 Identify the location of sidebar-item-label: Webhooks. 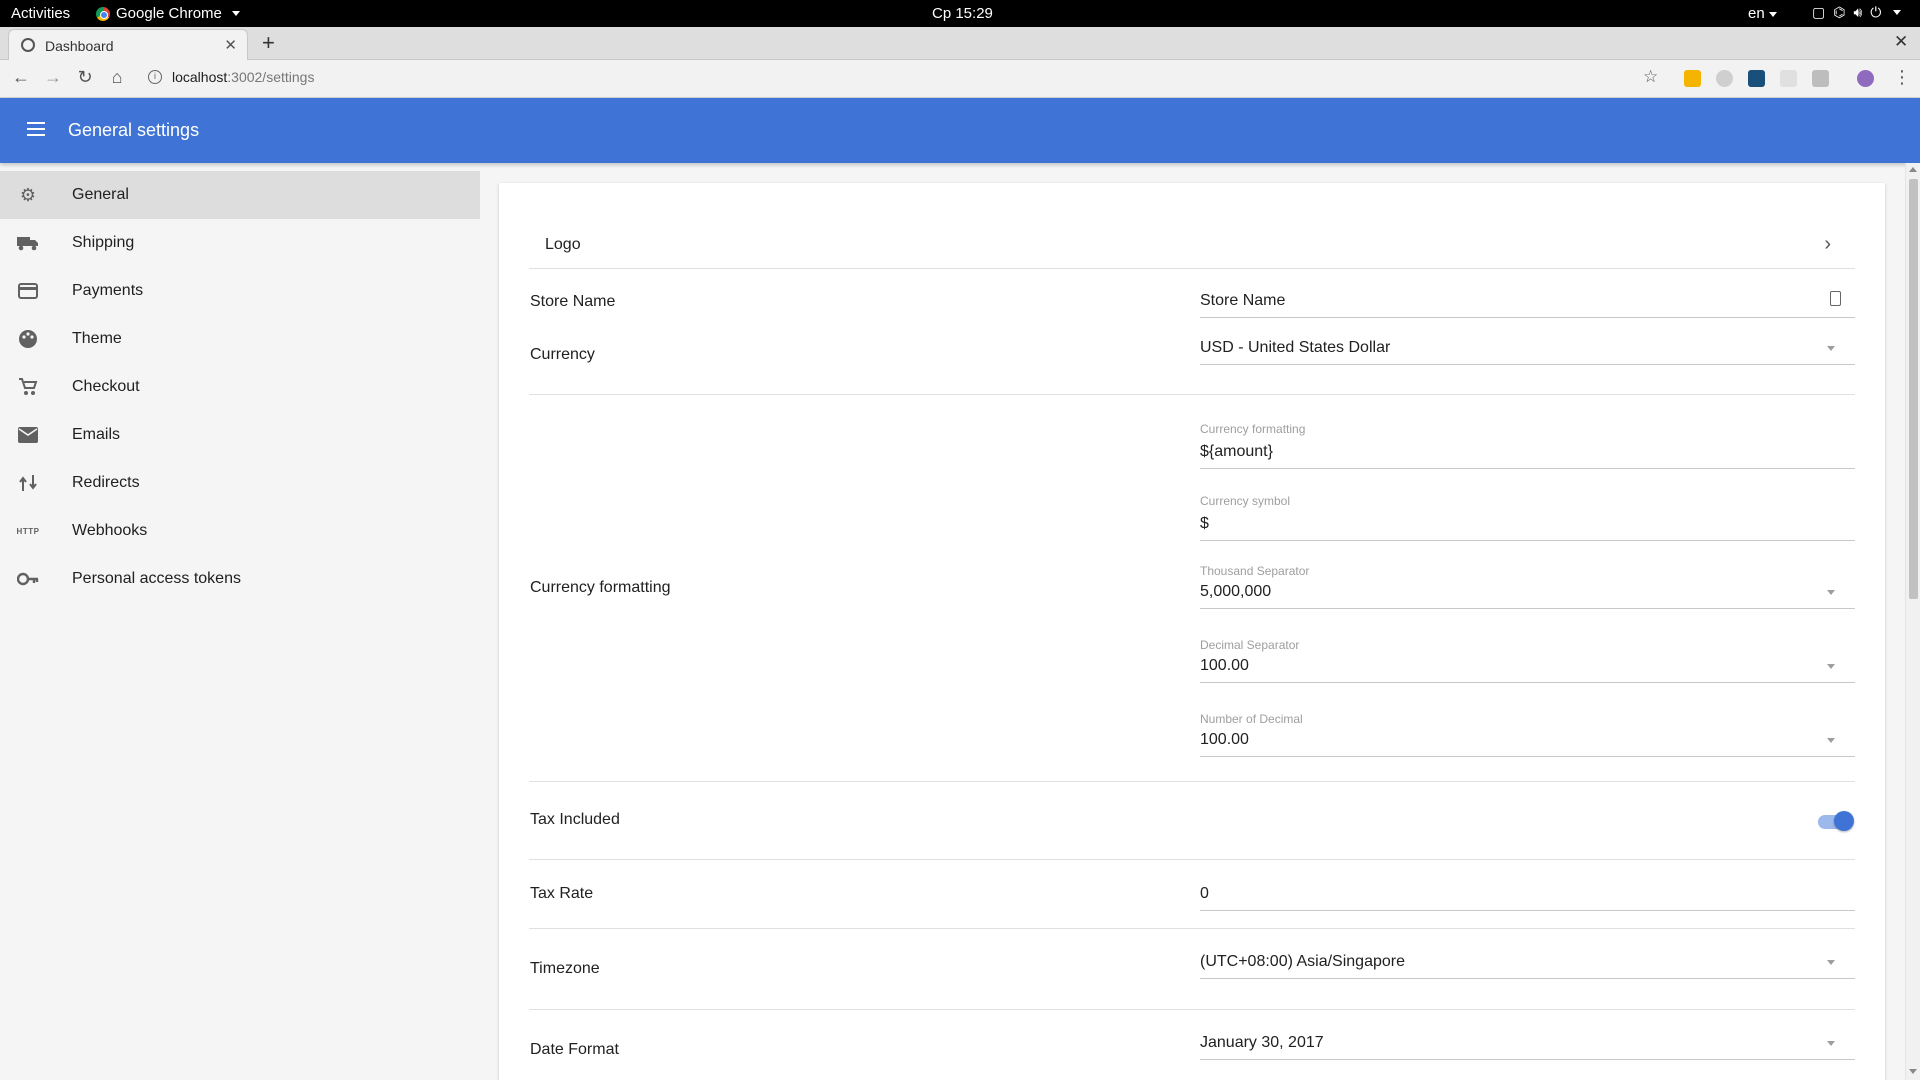
(110, 530).